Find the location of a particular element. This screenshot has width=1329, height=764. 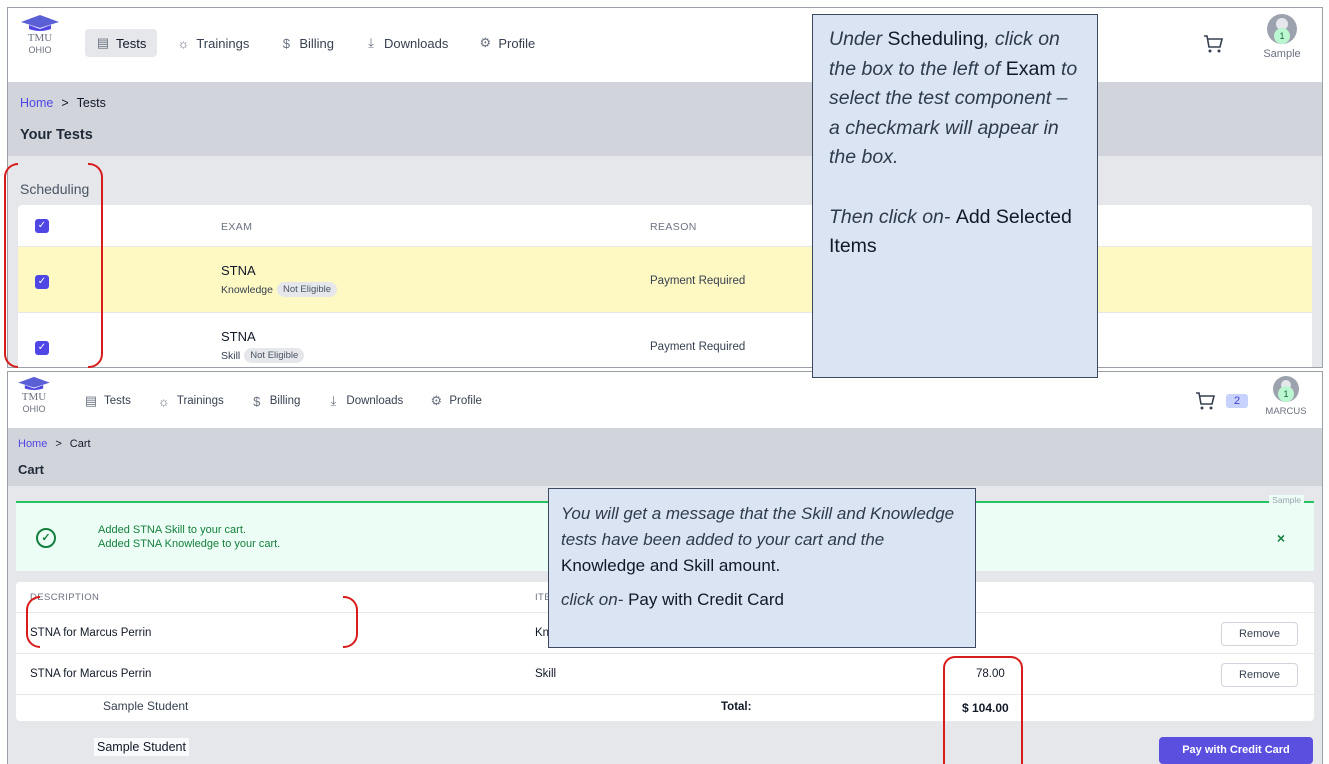

cart-button is located at coordinates (1213, 44).